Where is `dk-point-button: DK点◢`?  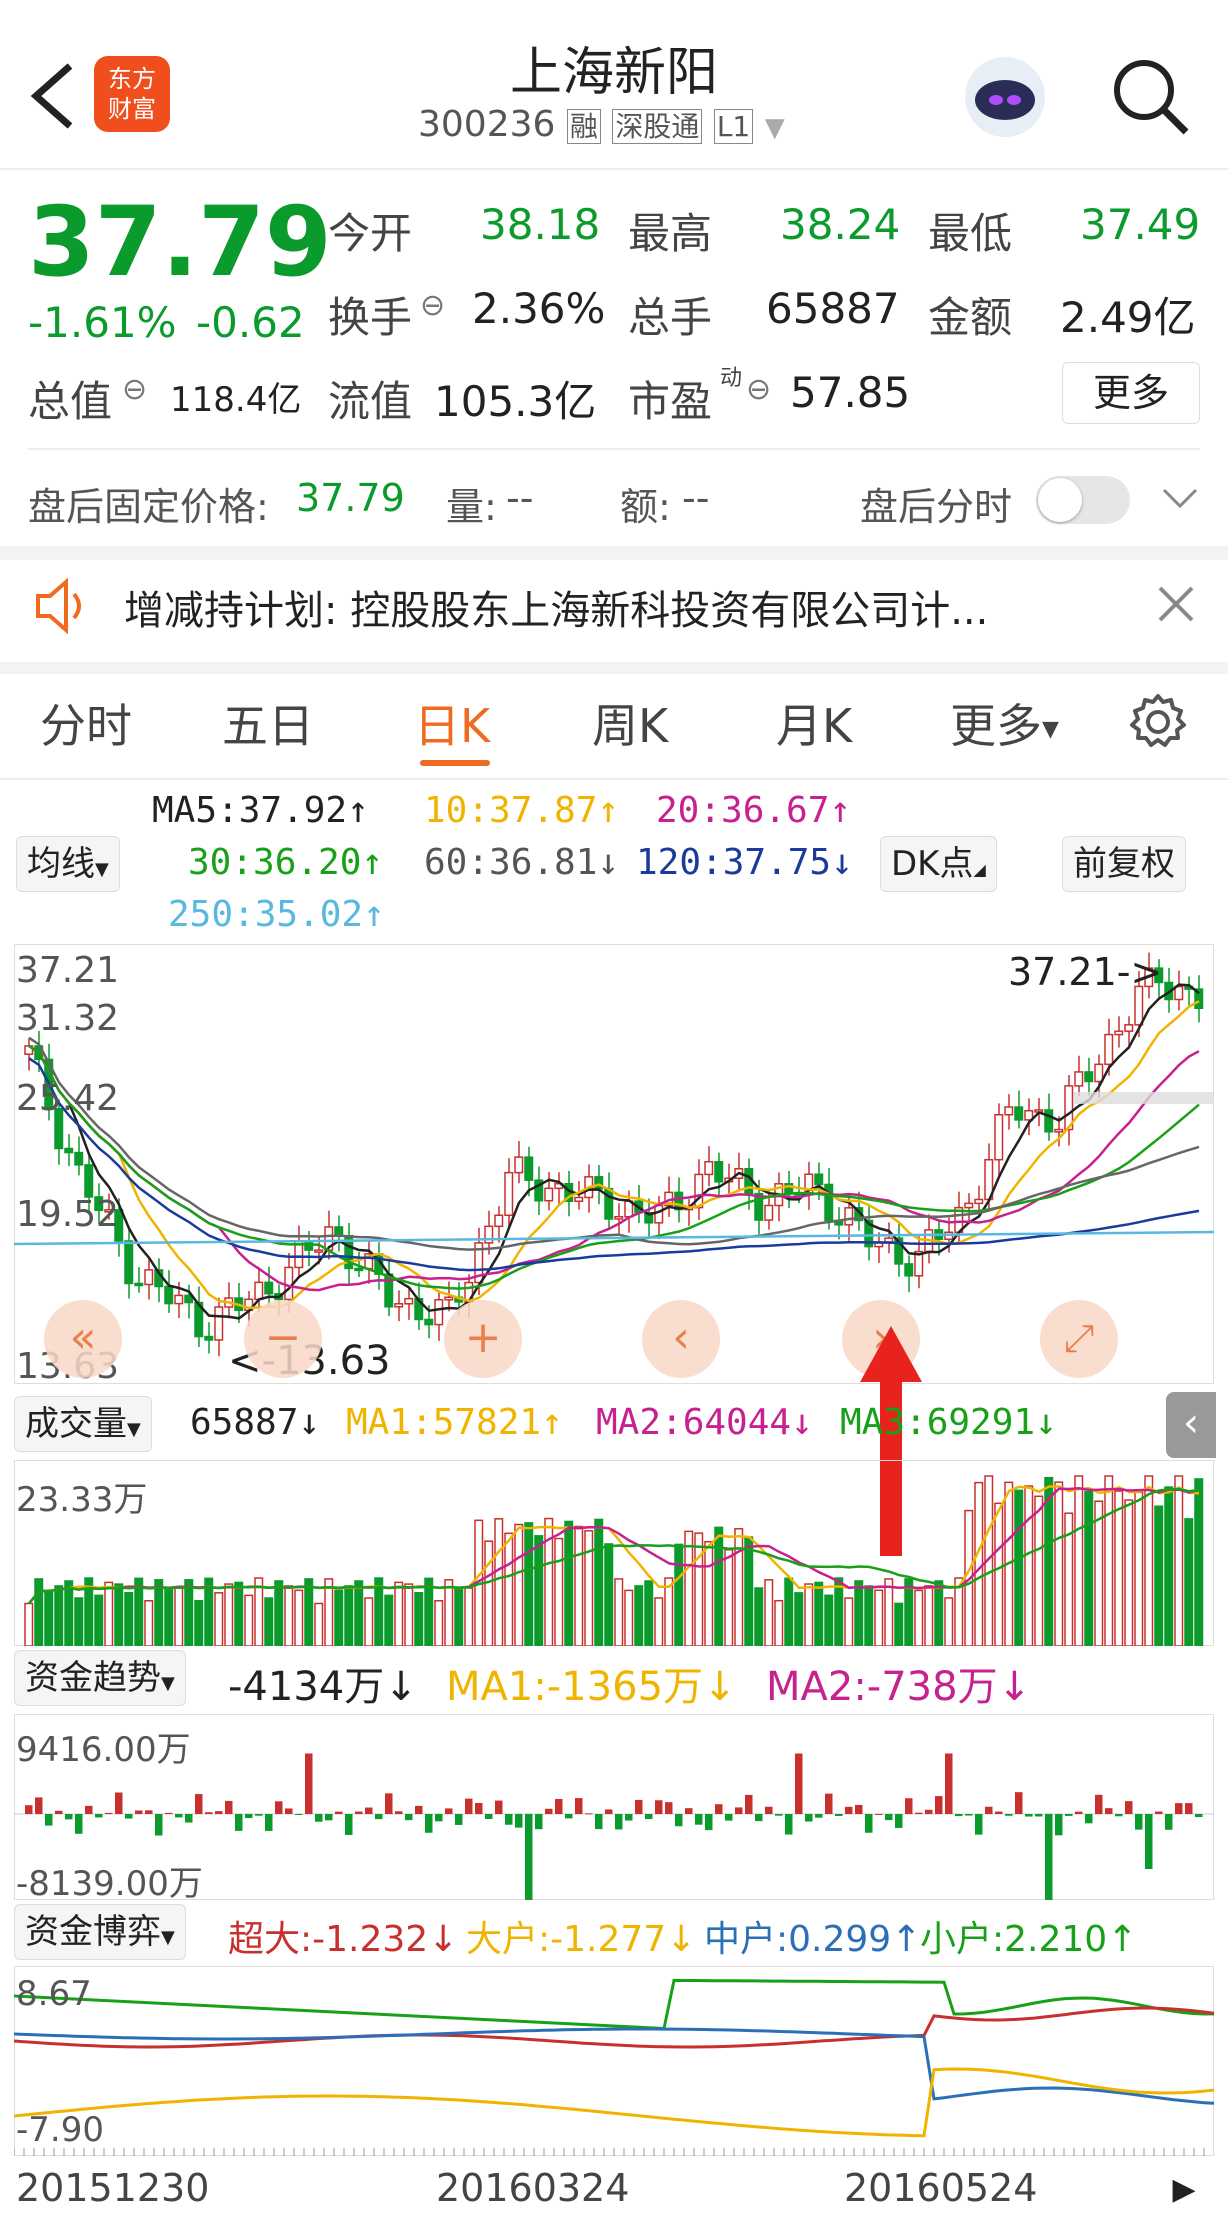
dk-point-button: DK点◢ is located at coordinates (938, 864).